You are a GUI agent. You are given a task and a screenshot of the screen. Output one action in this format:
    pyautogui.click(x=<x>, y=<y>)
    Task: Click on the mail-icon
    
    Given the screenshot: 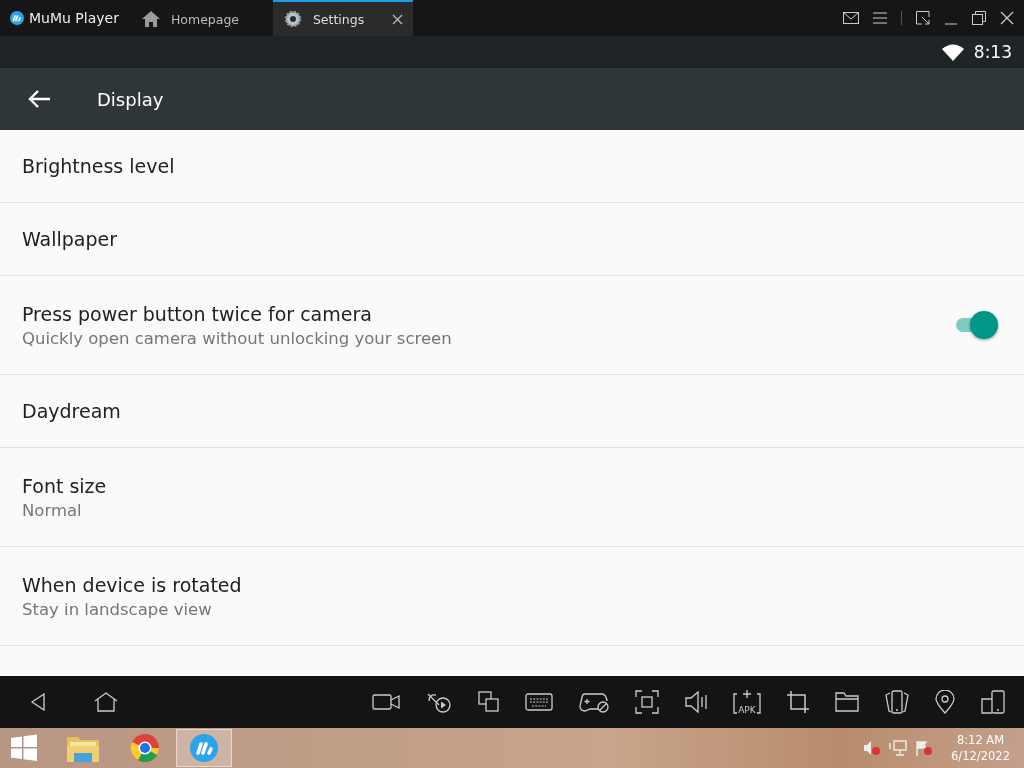 What is the action you would take?
    pyautogui.click(x=851, y=18)
    